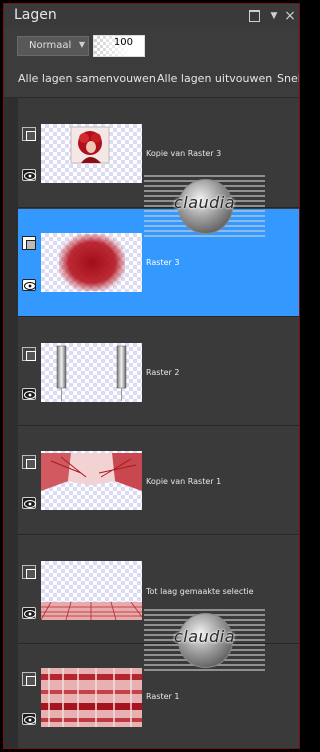  I want to click on opacity-field: 100, so click(119, 46).